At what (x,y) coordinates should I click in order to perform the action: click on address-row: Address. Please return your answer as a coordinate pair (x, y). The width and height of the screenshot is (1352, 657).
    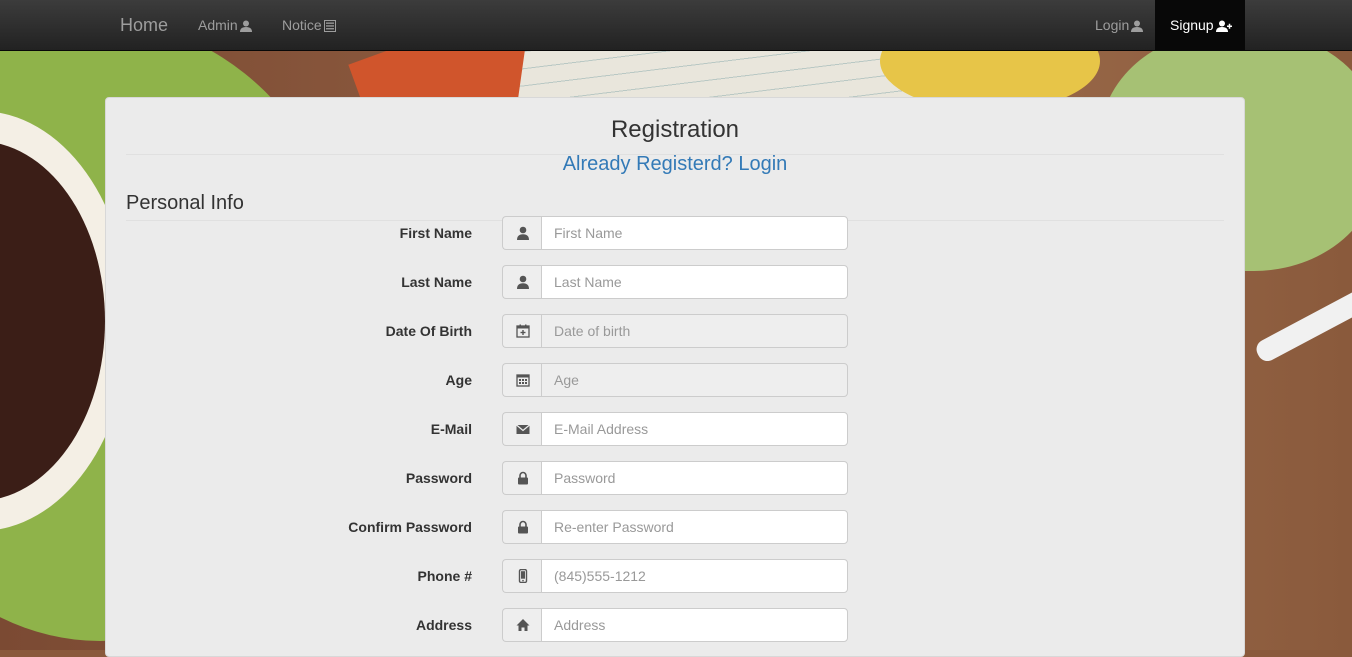
    Looking at the image, I should click on (676, 625).